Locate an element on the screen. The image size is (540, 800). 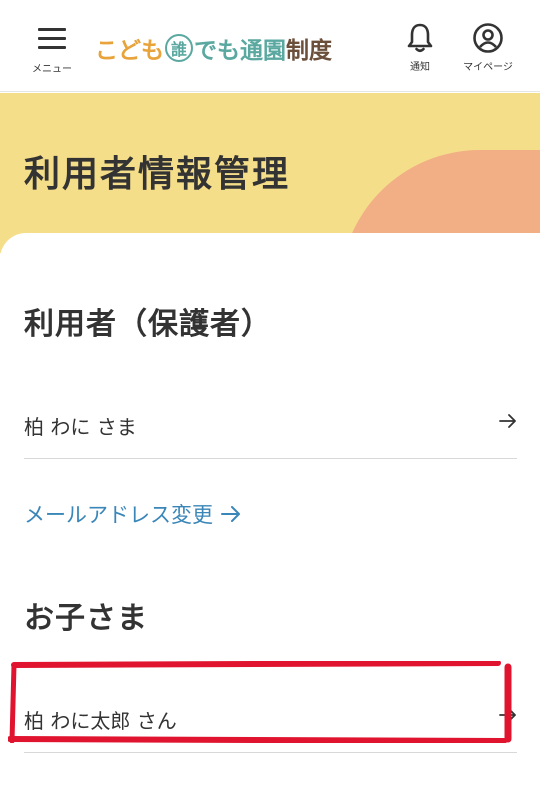
logo-circled-char: 誰 is located at coordinates (179, 48).